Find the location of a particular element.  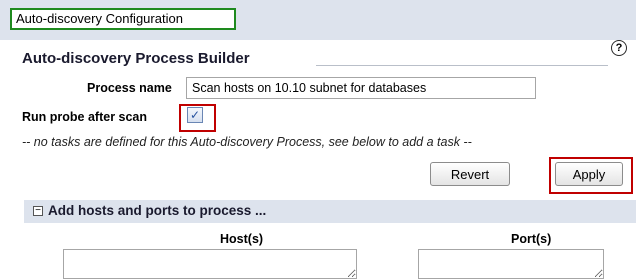

help-icon: ? is located at coordinates (619, 48).